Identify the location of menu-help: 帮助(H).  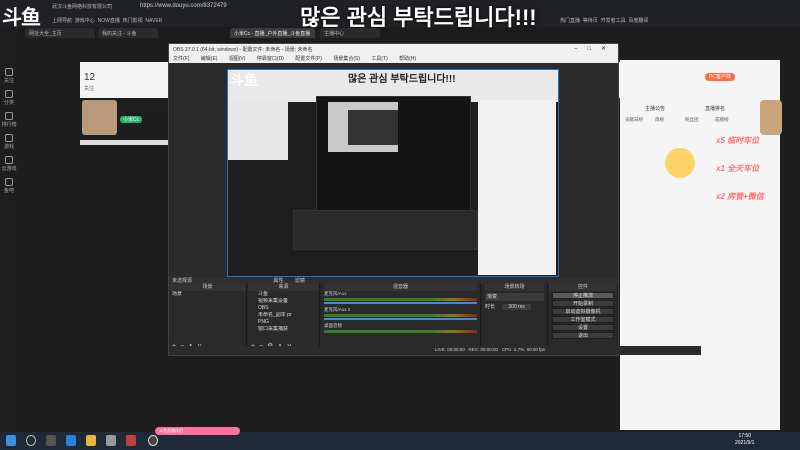
(407, 59).